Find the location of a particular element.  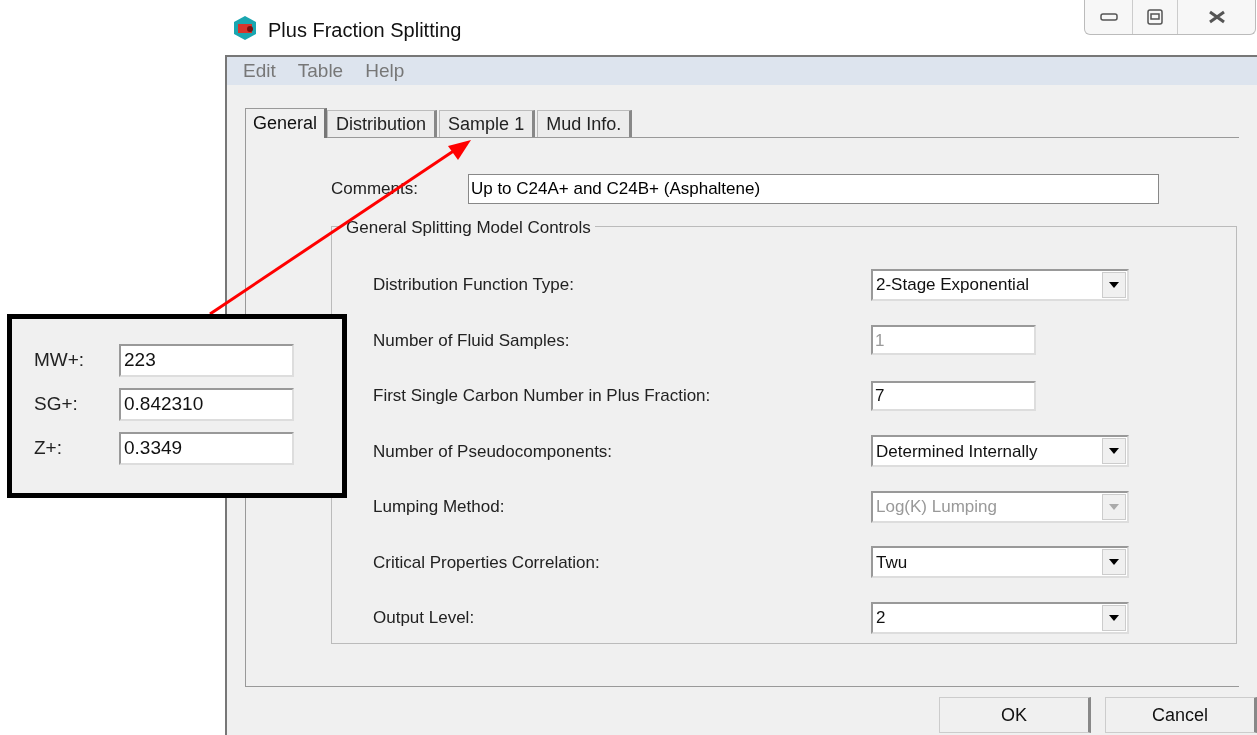

menu-item: Help is located at coordinates (385, 71).